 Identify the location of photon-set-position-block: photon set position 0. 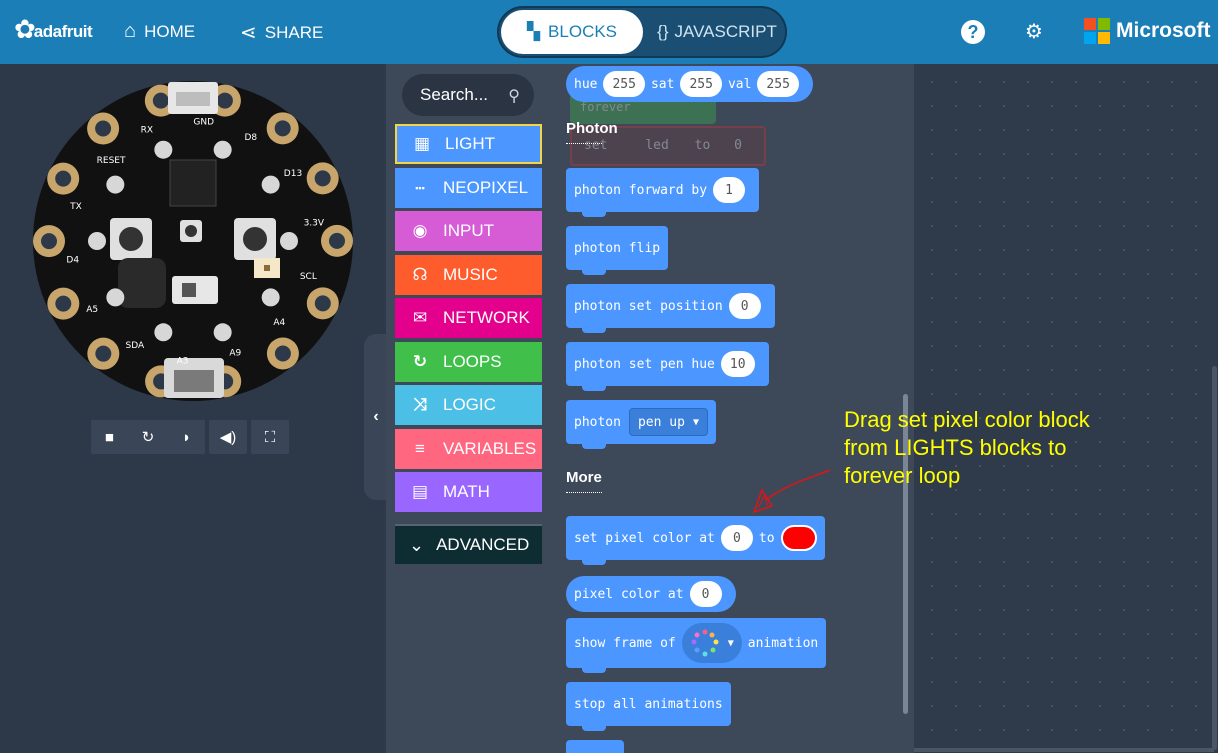
(670, 308).